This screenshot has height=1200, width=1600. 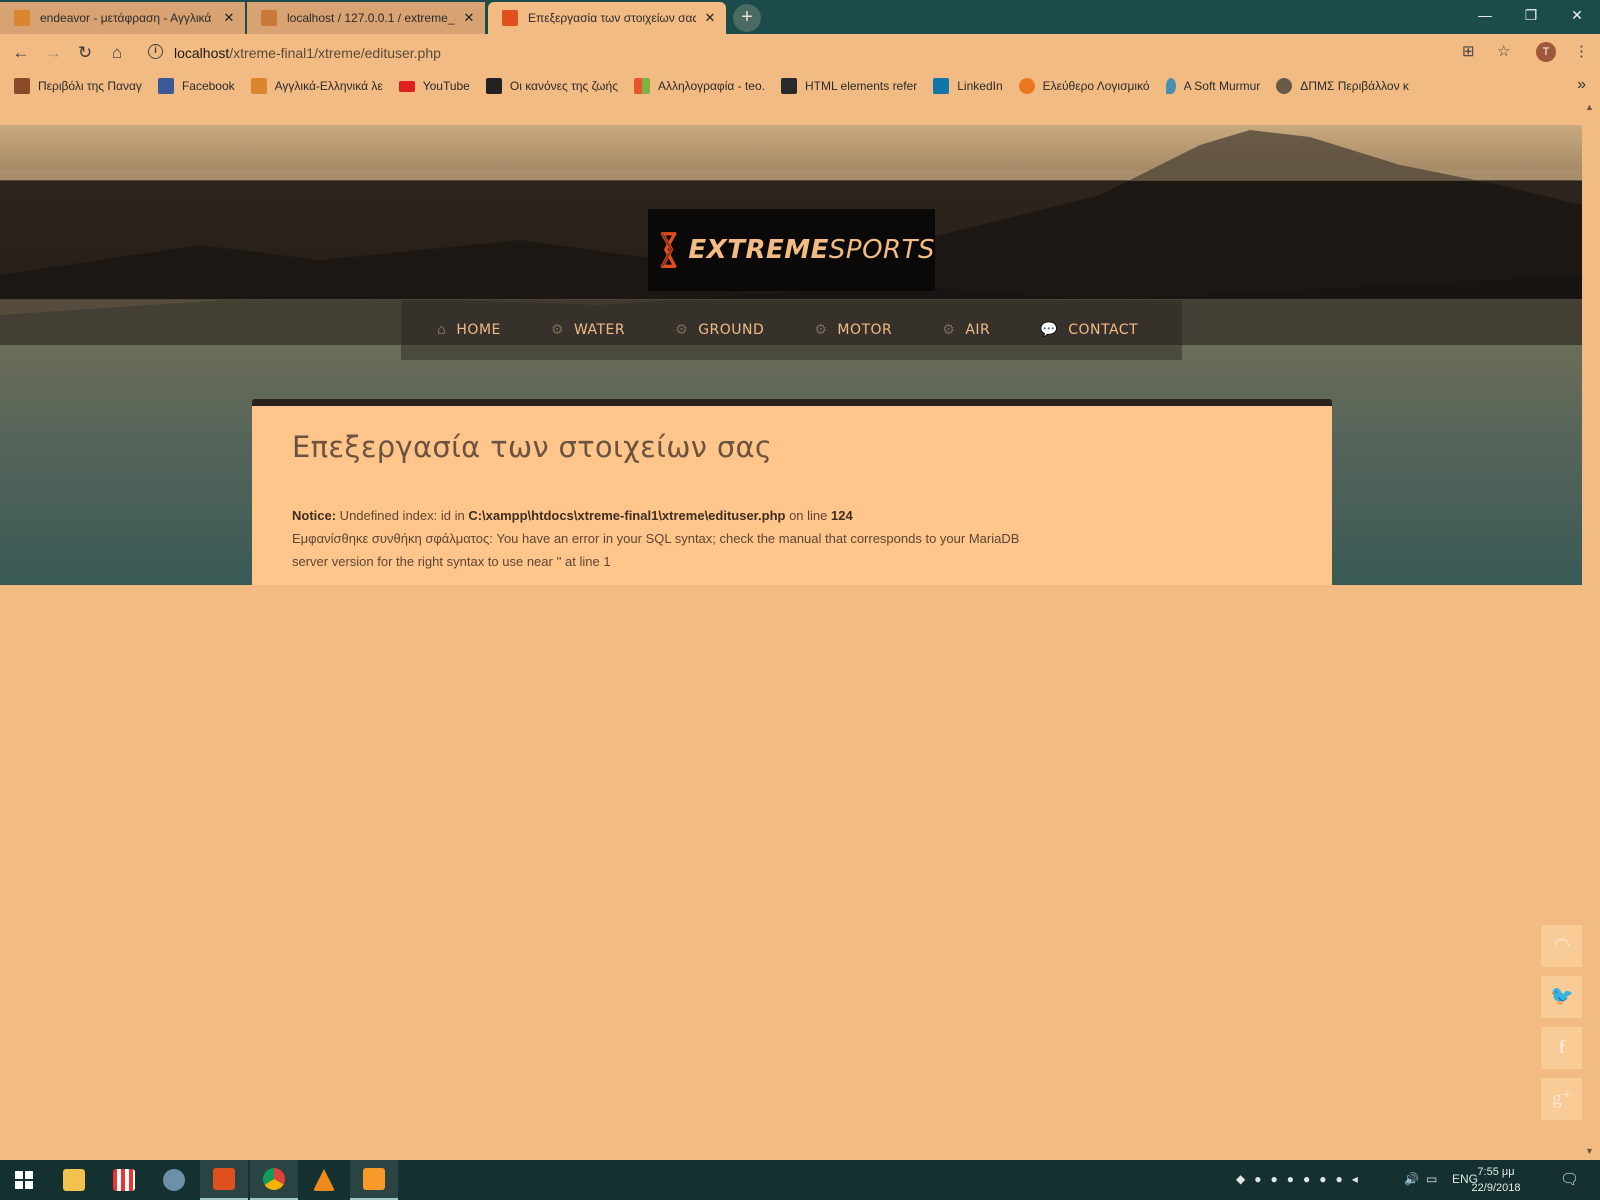 I want to click on page-title: Επεξεργασία των στοιχείων σας, so click(x=532, y=447).